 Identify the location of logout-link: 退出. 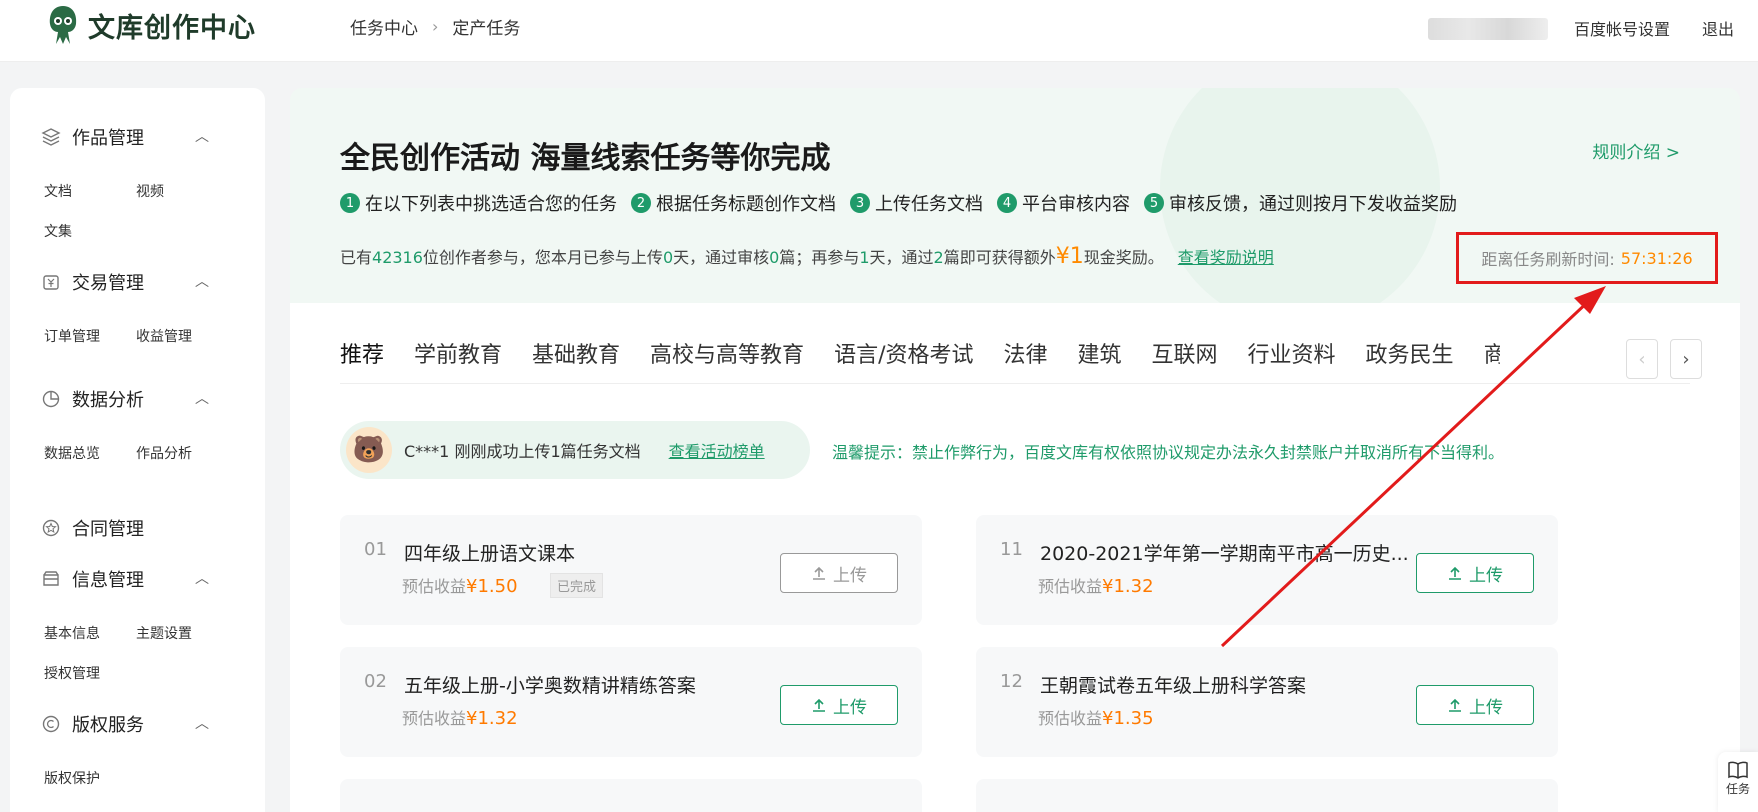
(1718, 28).